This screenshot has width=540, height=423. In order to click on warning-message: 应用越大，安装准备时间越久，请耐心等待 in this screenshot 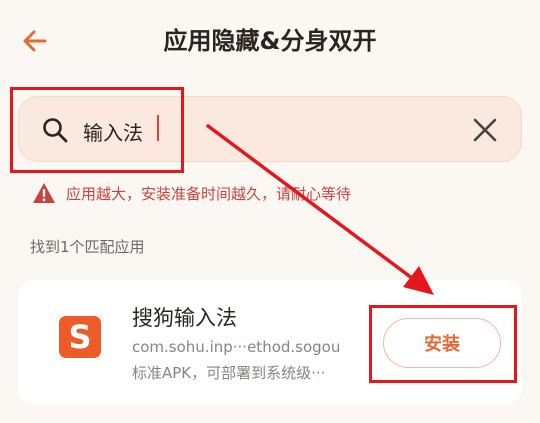, I will do `click(191, 193)`.